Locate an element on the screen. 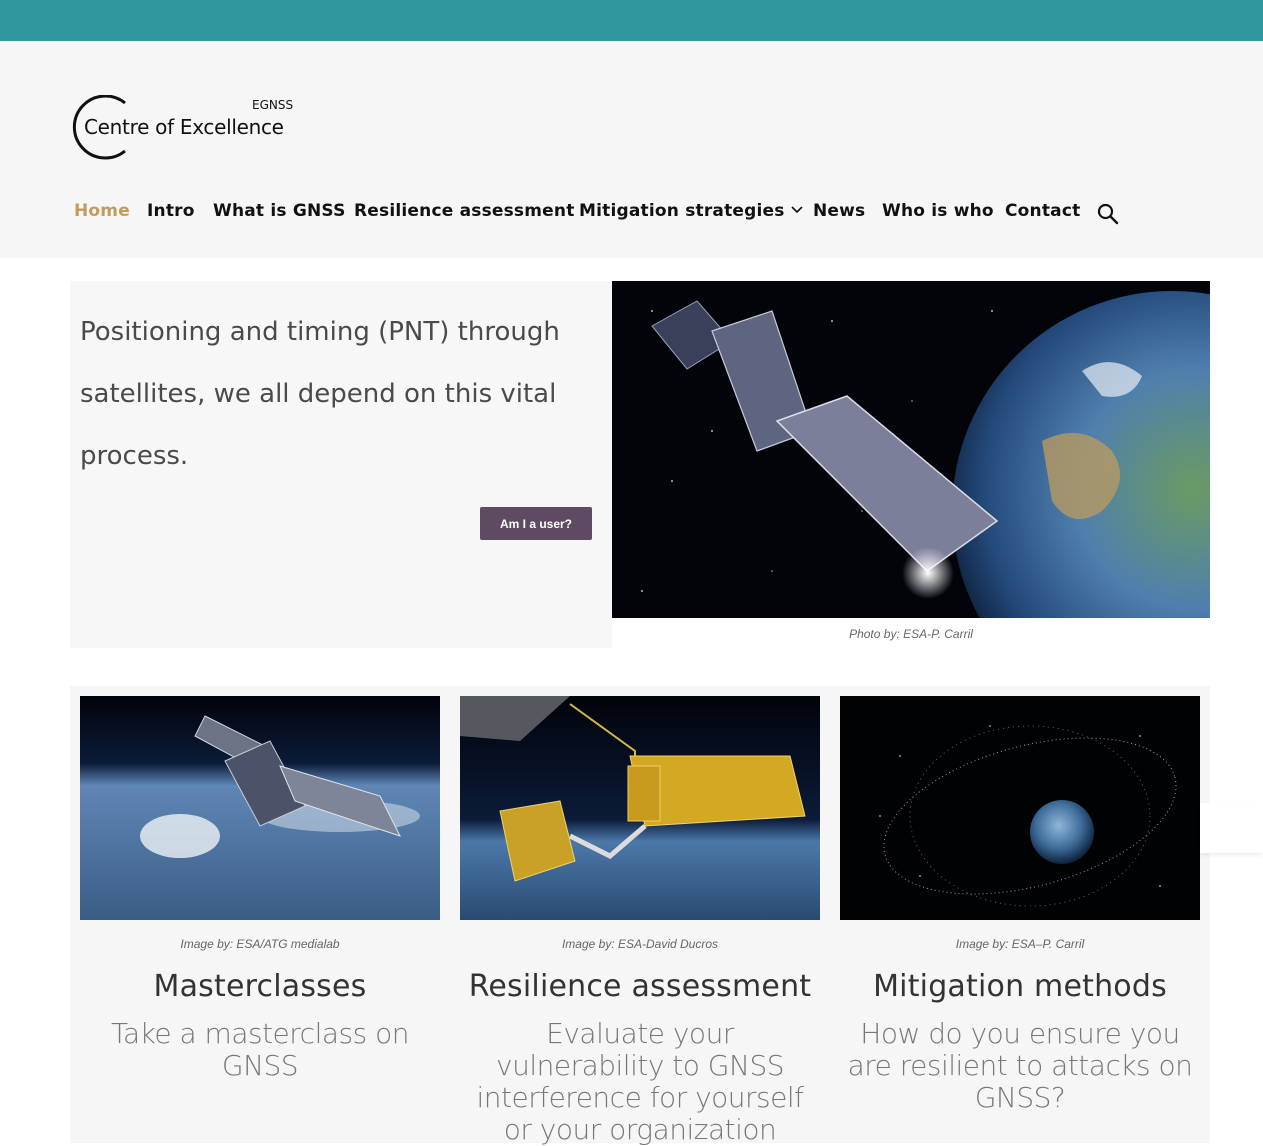  nav-news: News is located at coordinates (839, 211).